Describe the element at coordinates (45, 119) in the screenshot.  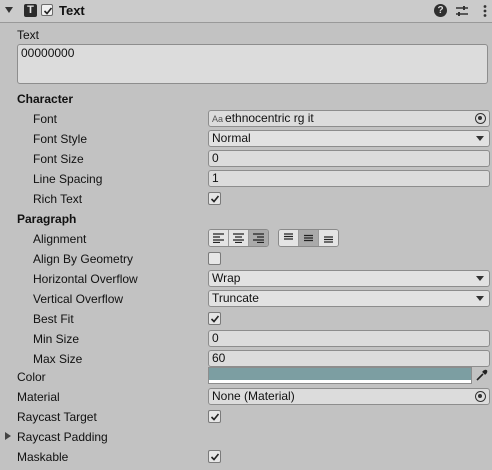
I see `font-label: Font` at that location.